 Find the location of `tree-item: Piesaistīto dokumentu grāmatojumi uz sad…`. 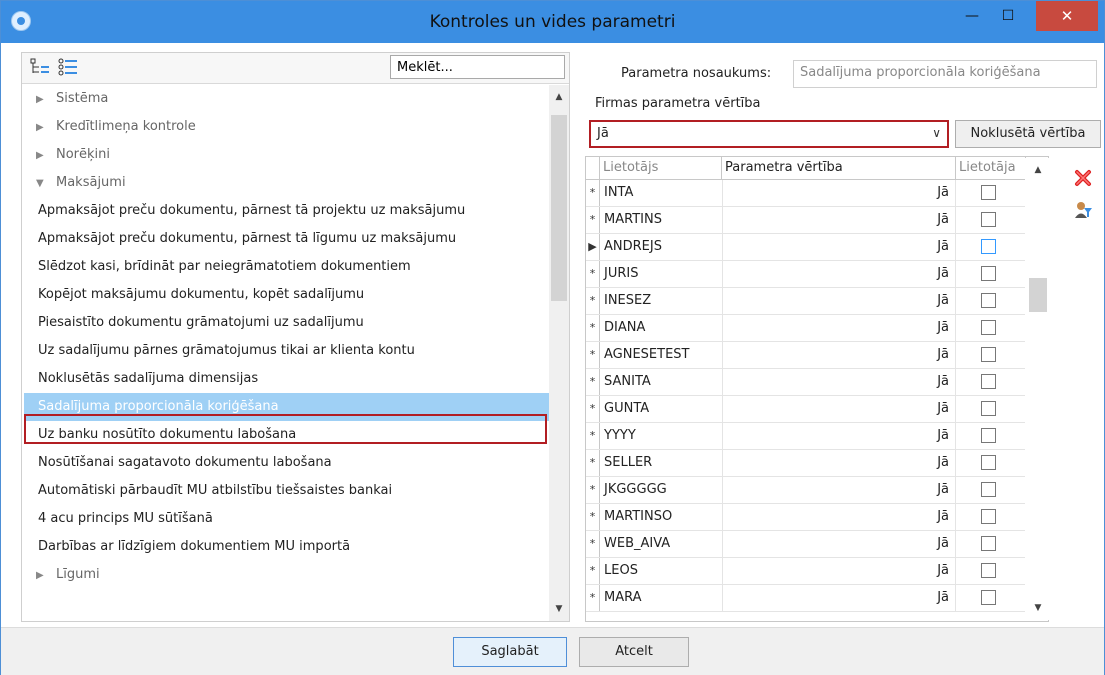

tree-item: Piesaistīto dokumentu grāmatojumi uz sad… is located at coordinates (284, 323).